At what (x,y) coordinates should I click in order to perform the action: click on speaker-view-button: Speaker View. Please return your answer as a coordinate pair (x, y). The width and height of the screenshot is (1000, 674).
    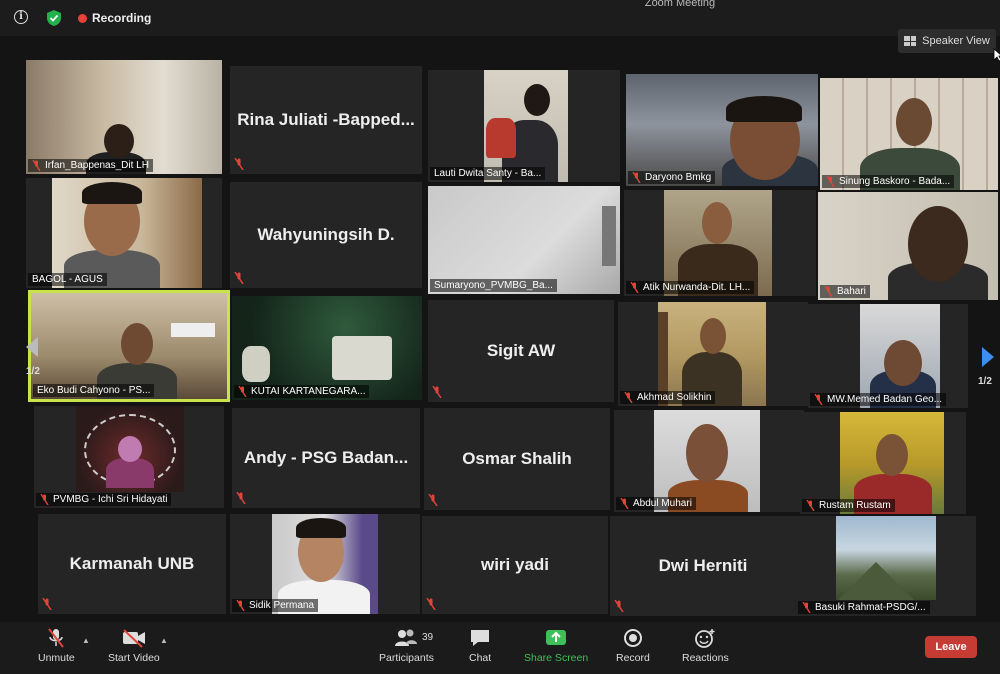
    Looking at the image, I should click on (947, 41).